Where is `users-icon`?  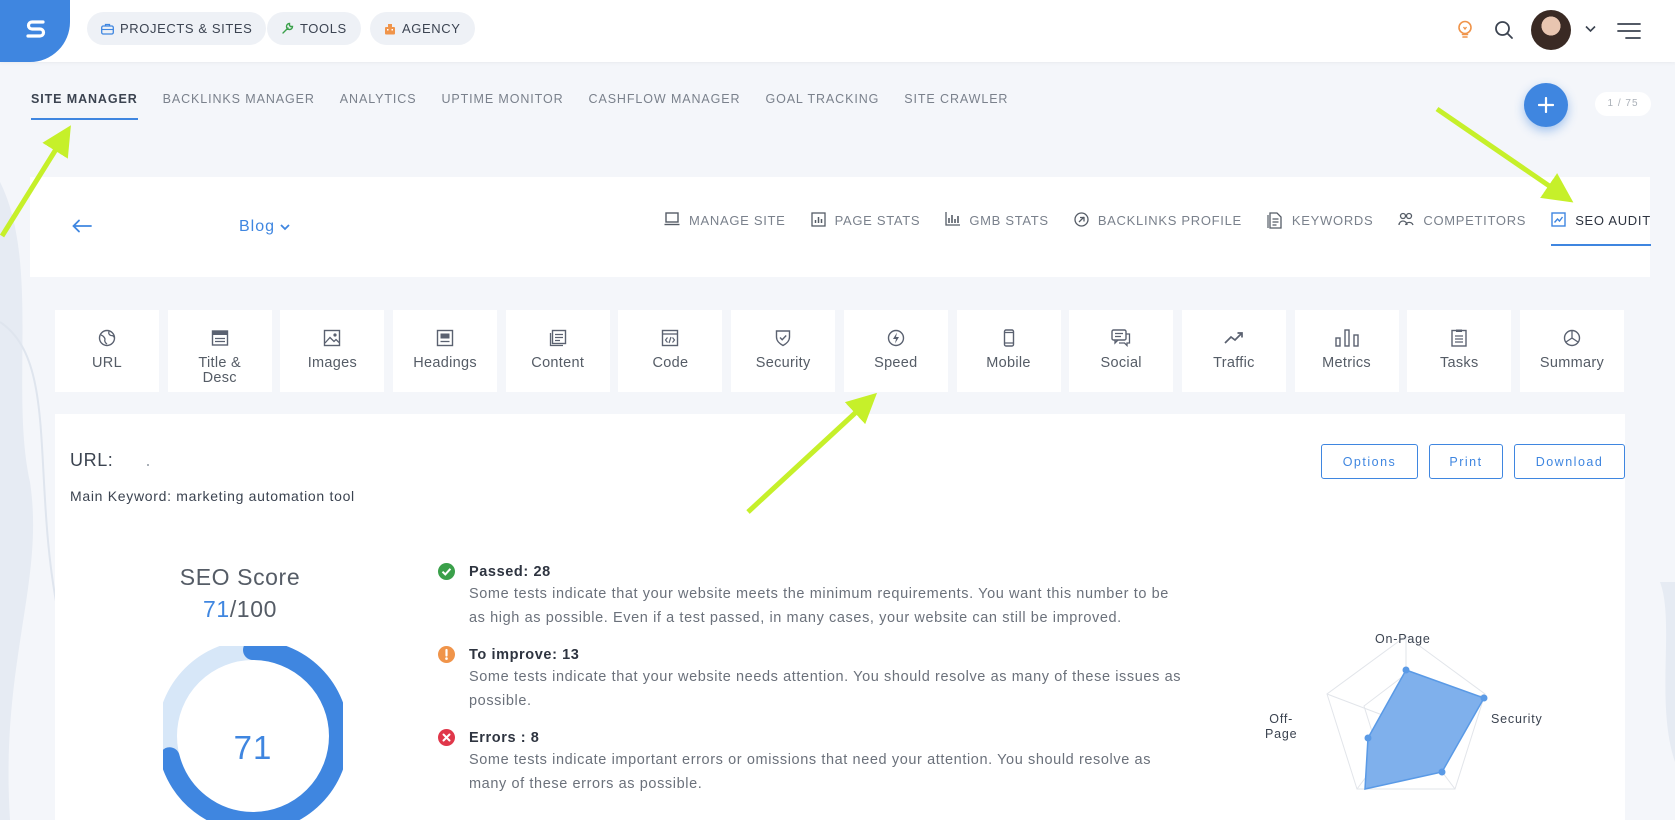 users-icon is located at coordinates (1406, 219).